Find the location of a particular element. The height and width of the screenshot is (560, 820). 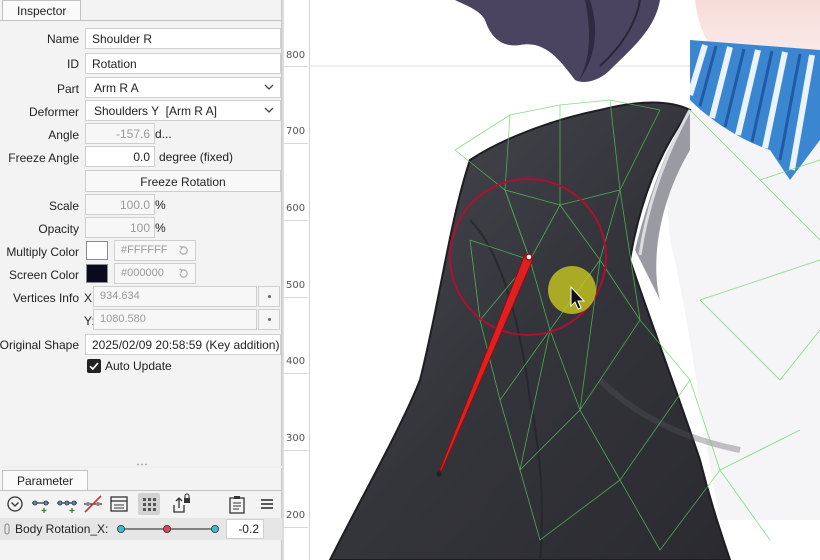

slider-max-key is located at coordinates (215, 529).